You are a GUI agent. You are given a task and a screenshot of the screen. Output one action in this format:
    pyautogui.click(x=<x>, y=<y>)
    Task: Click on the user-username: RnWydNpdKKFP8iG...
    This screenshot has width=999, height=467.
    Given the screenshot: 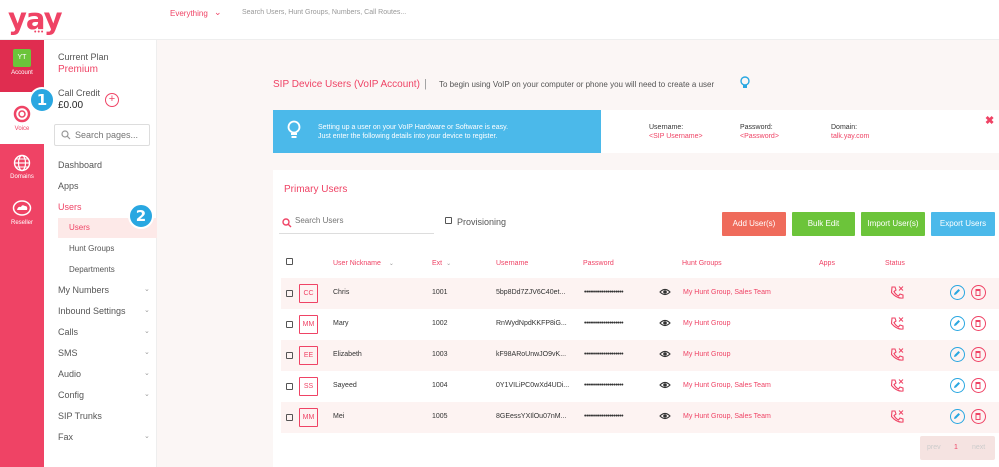 What is the action you would take?
    pyautogui.click(x=531, y=323)
    